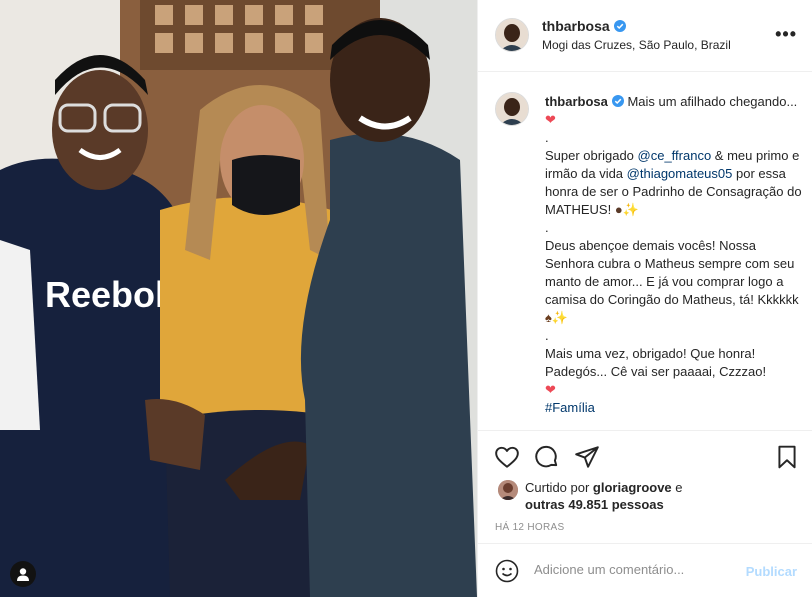  What do you see at coordinates (508, 490) in the screenshot?
I see `liker-avatar` at bounding box center [508, 490].